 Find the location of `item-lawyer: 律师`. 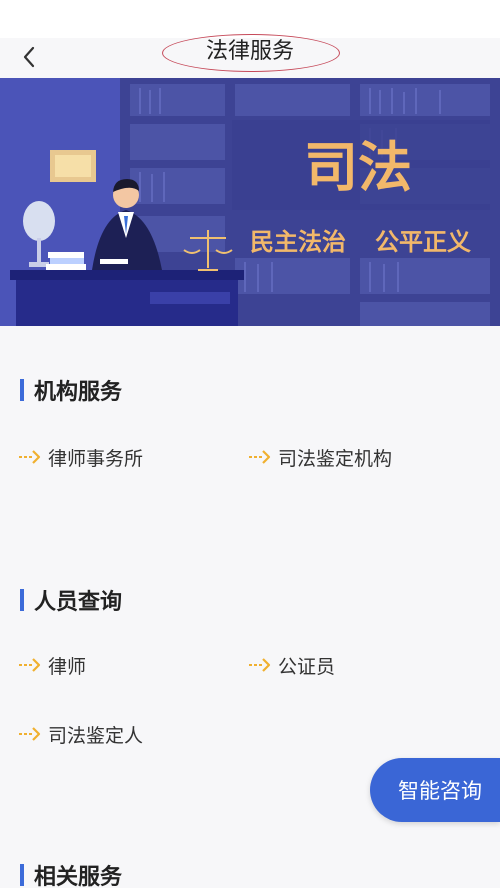

item-lawyer: 律师 is located at coordinates (52, 665).